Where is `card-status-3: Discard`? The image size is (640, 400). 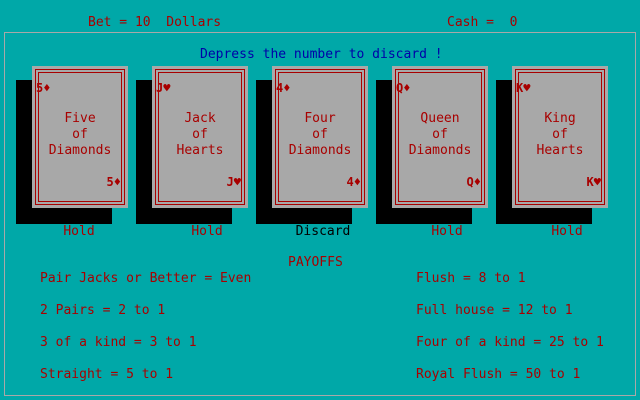
card-status-3: Discard is located at coordinates (323, 232).